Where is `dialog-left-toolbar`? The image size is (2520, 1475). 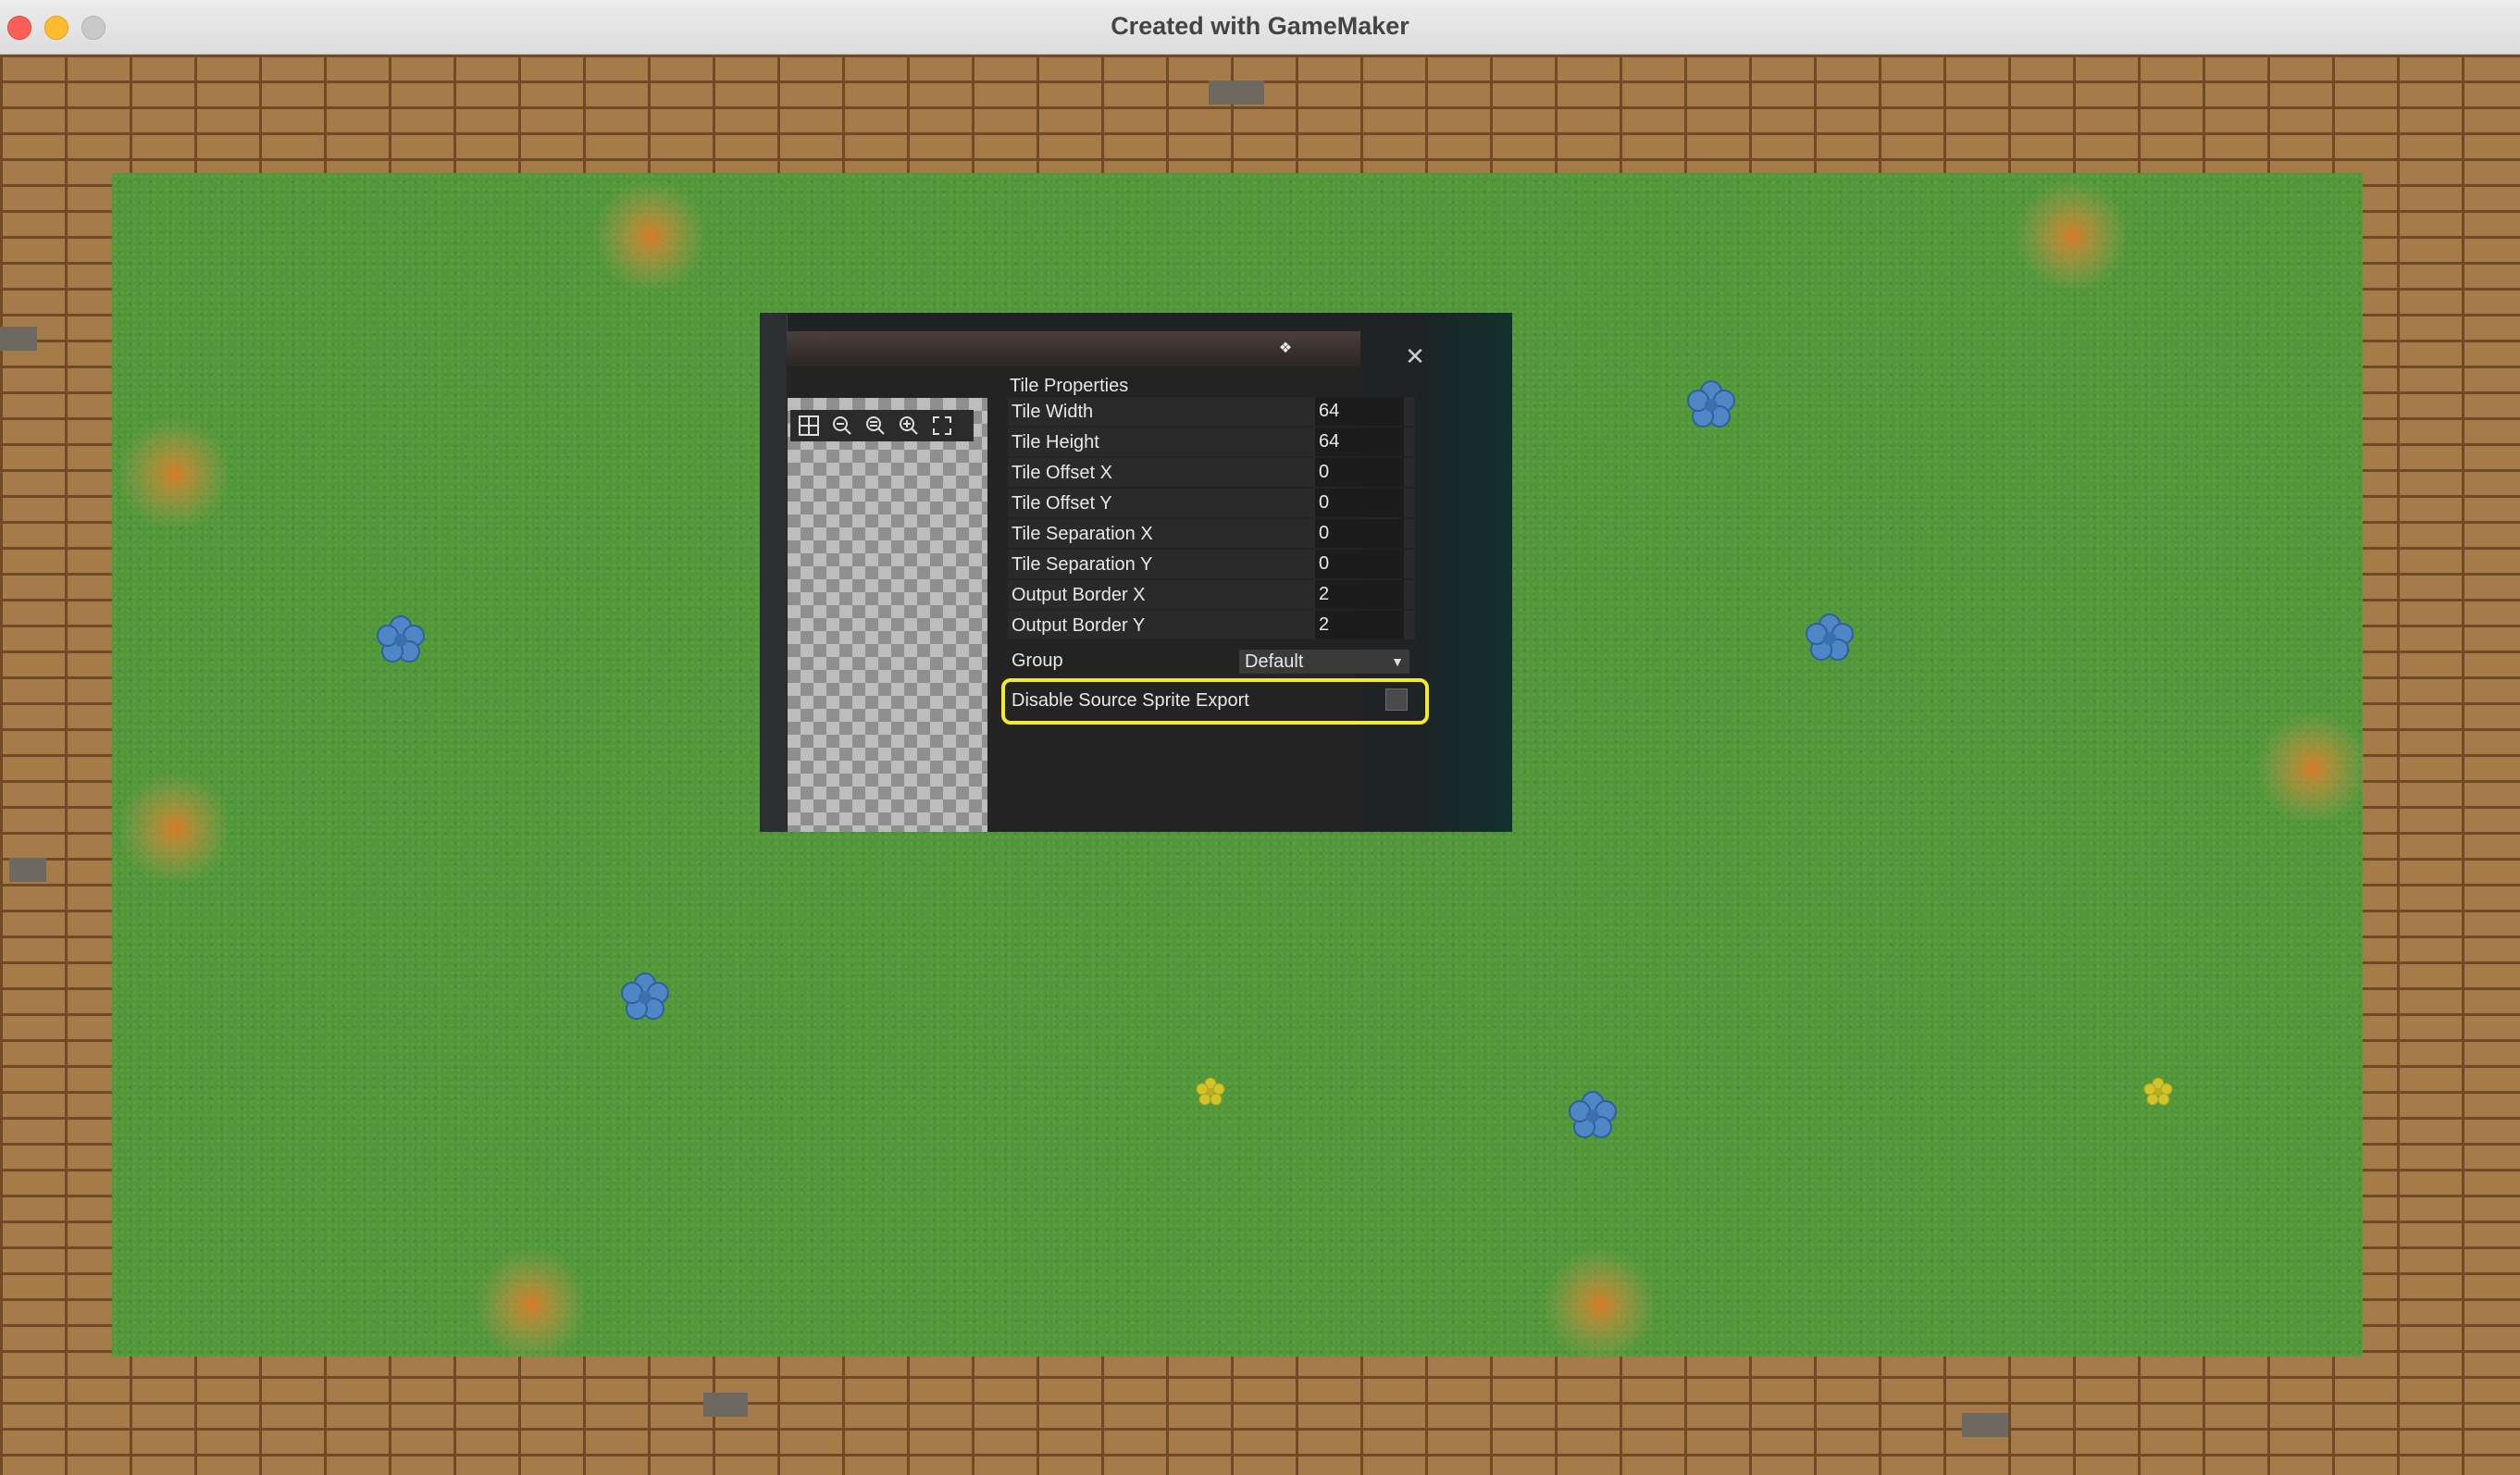
dialog-left-toolbar is located at coordinates (774, 573).